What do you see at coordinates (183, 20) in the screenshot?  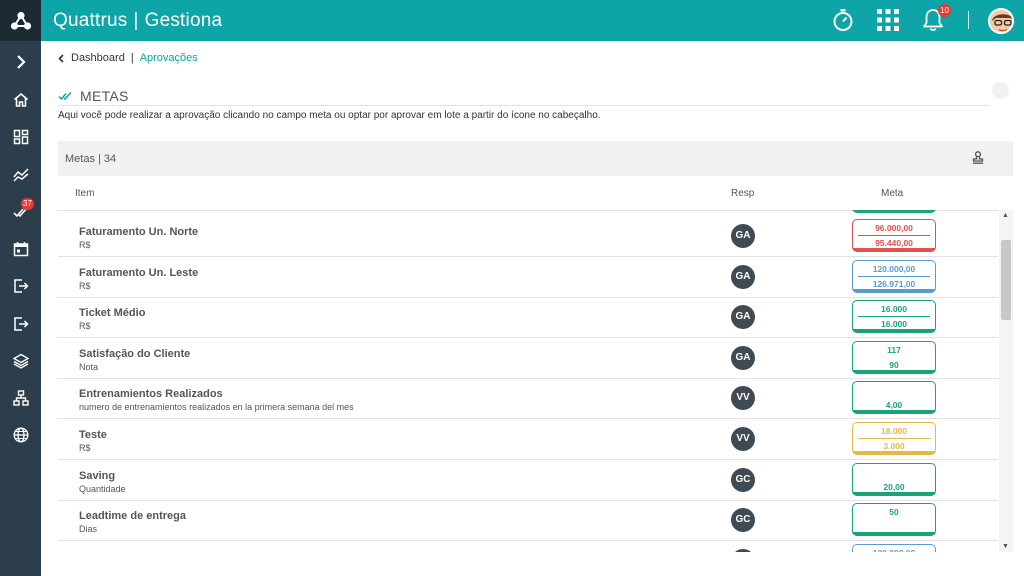 I see `module-name: Gestiona` at bounding box center [183, 20].